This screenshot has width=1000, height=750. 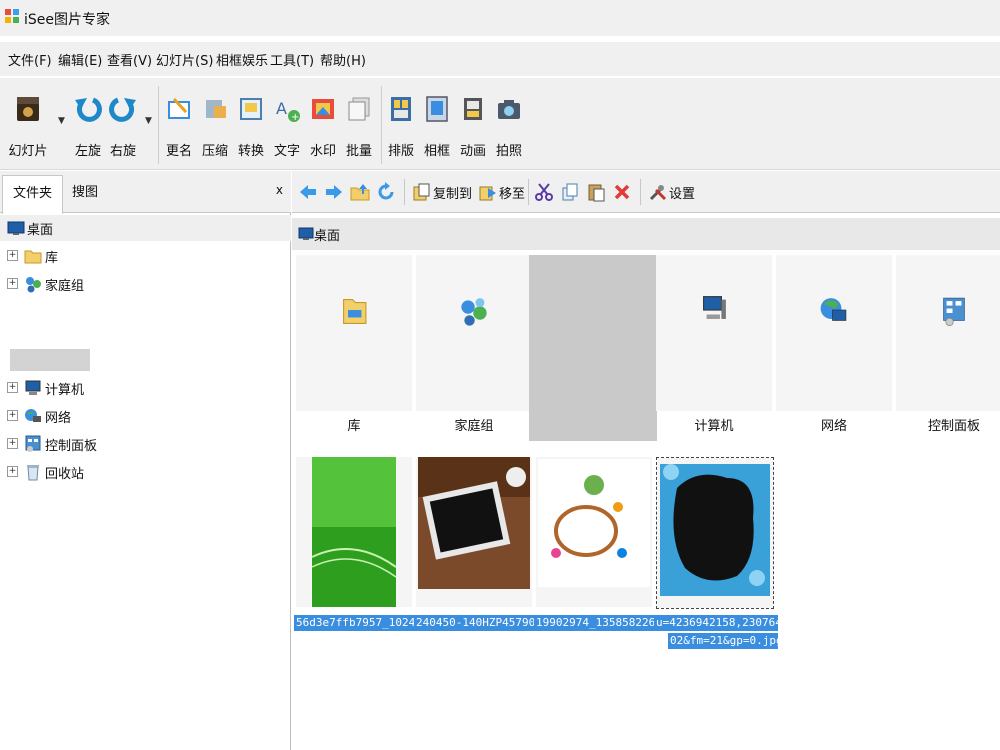 I want to click on tab-image-search: 搜图, so click(x=85, y=194).